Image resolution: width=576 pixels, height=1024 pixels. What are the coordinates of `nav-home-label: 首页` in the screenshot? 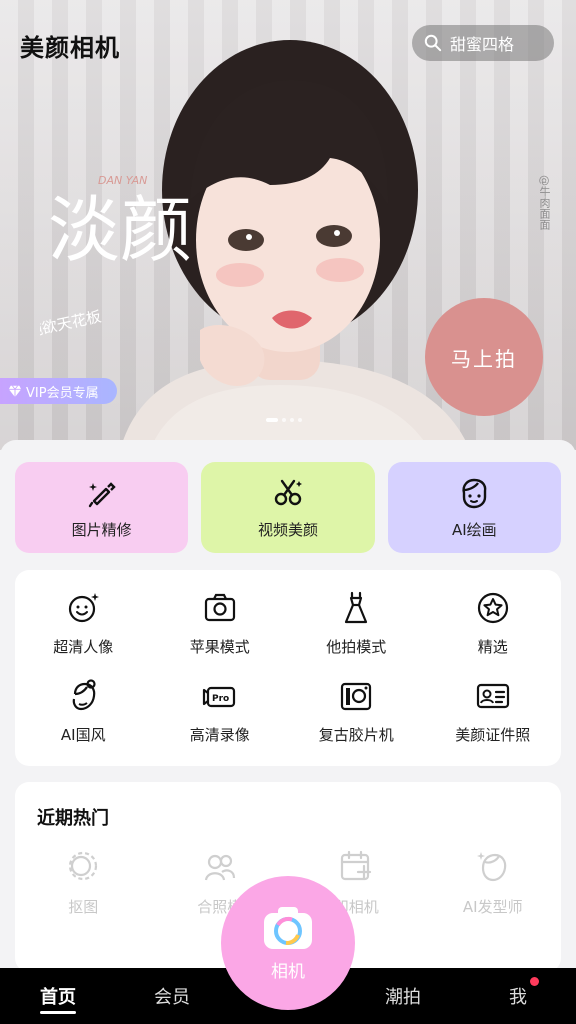 It's located at (58, 997).